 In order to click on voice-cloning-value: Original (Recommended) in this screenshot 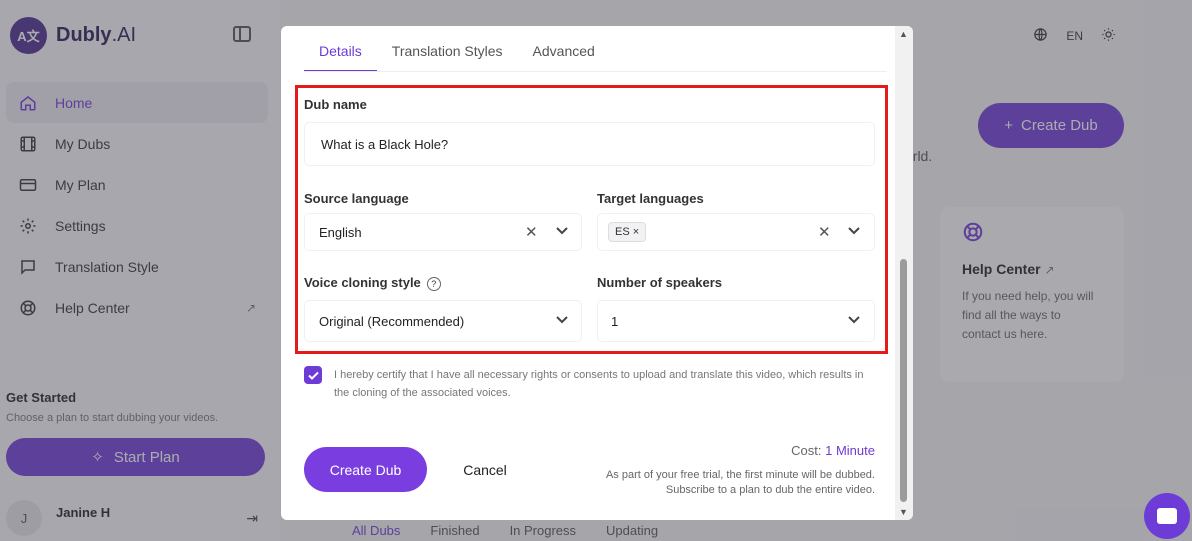, I will do `click(392, 321)`.